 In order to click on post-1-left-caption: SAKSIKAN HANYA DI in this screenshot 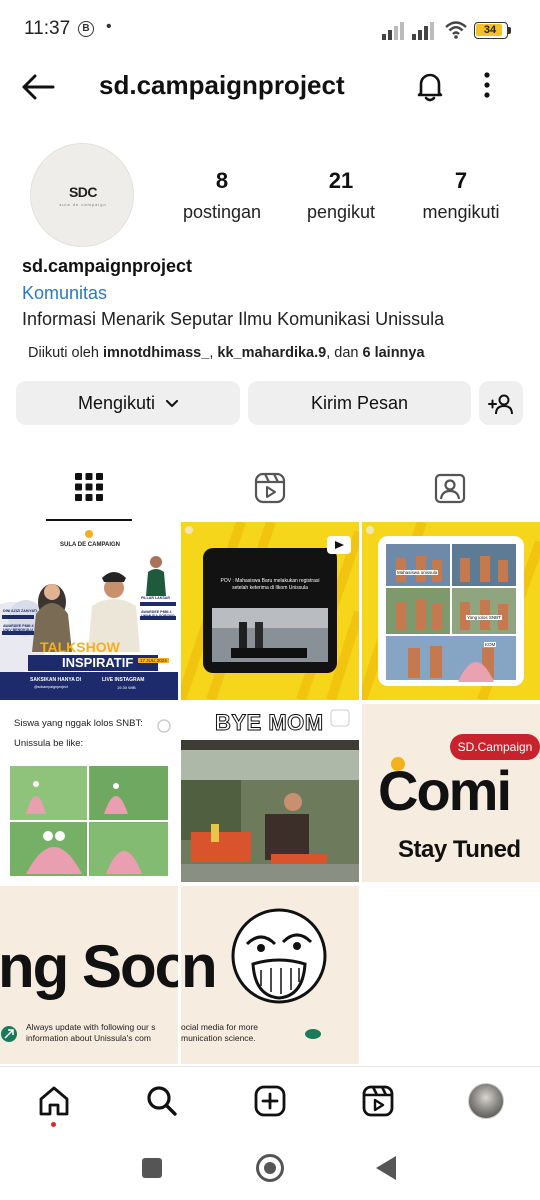, I will do `click(56, 680)`.